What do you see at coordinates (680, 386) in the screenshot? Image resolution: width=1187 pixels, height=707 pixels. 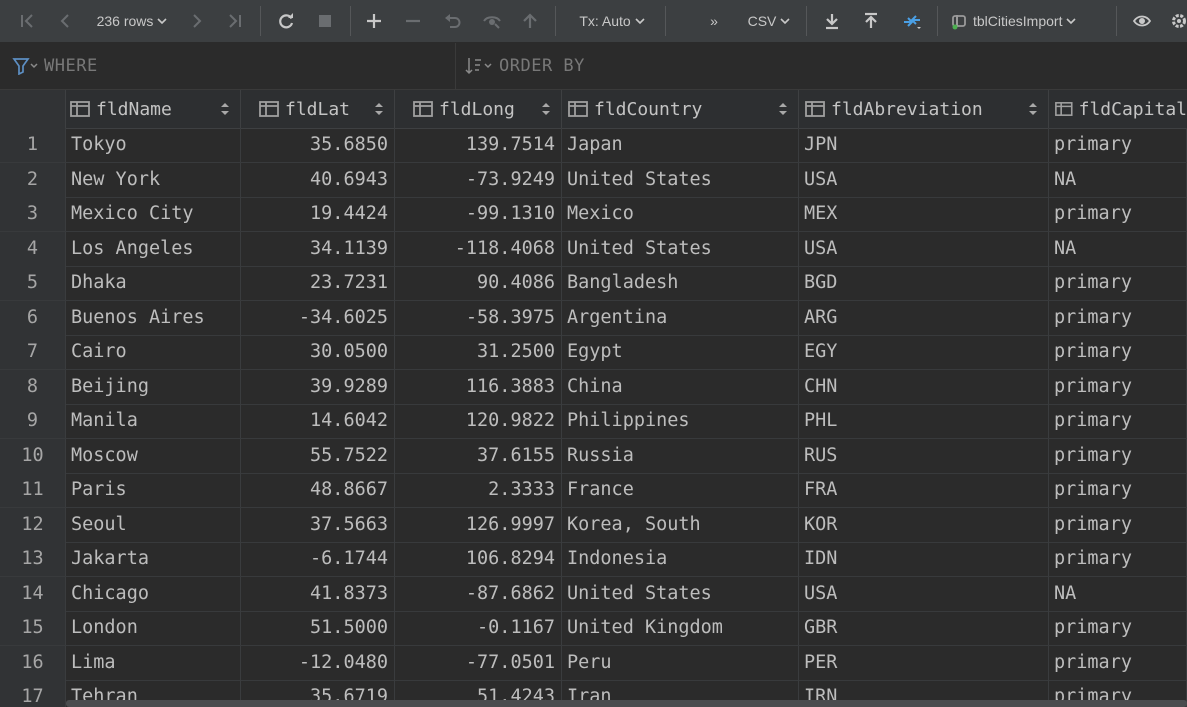 I see `cell-fldcountry: China` at bounding box center [680, 386].